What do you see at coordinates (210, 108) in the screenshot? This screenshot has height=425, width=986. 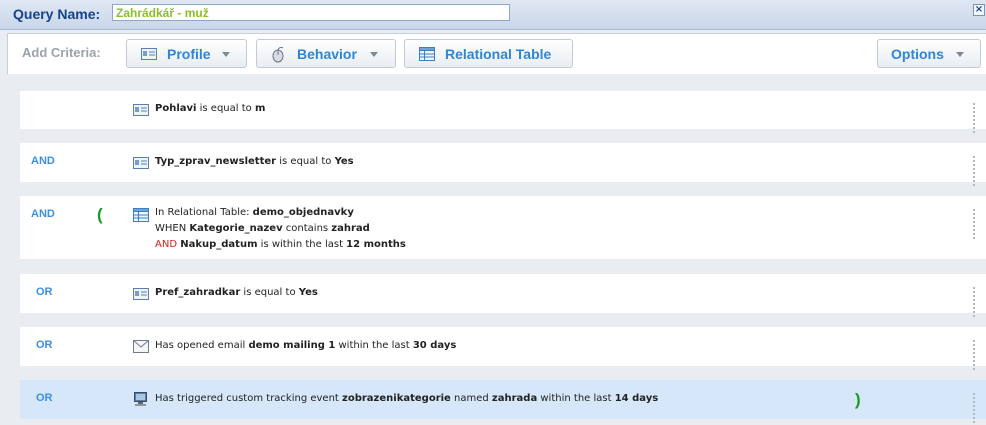 I see `criteria-text: Pohlavi is equal to m` at bounding box center [210, 108].